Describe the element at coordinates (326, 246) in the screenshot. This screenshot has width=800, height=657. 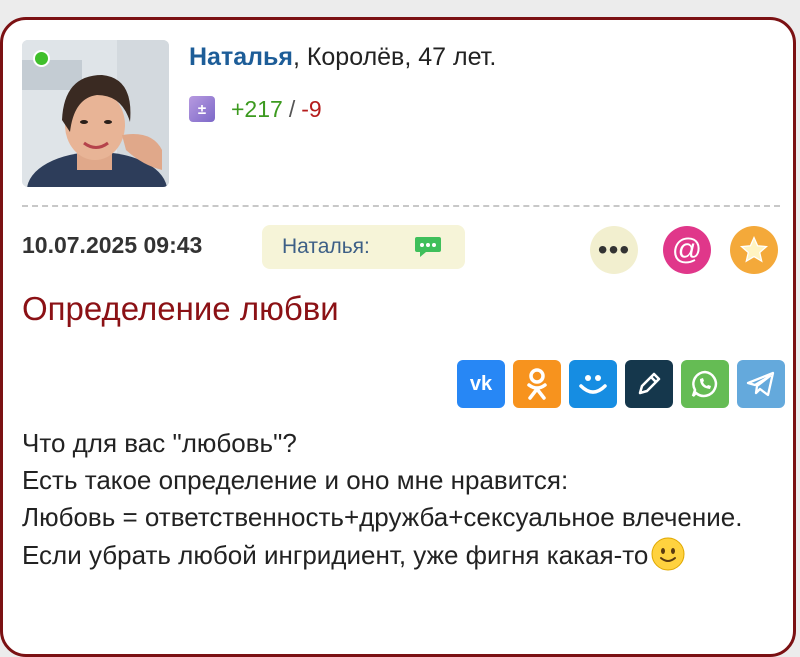
I see `author-chip-label: Наталья:` at that location.